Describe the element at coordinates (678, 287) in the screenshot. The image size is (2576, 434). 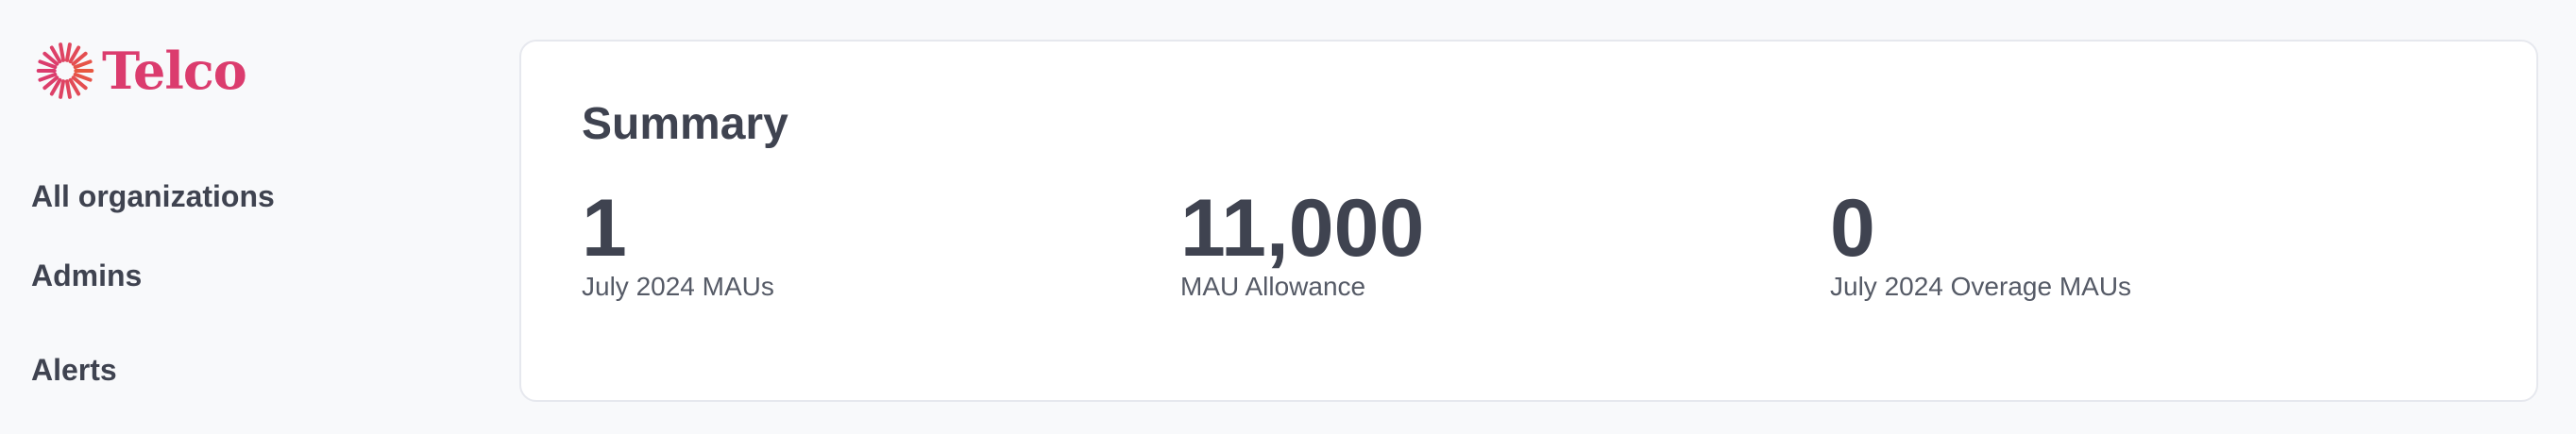
I see `stat-label: July 2024 MAUs` at that location.